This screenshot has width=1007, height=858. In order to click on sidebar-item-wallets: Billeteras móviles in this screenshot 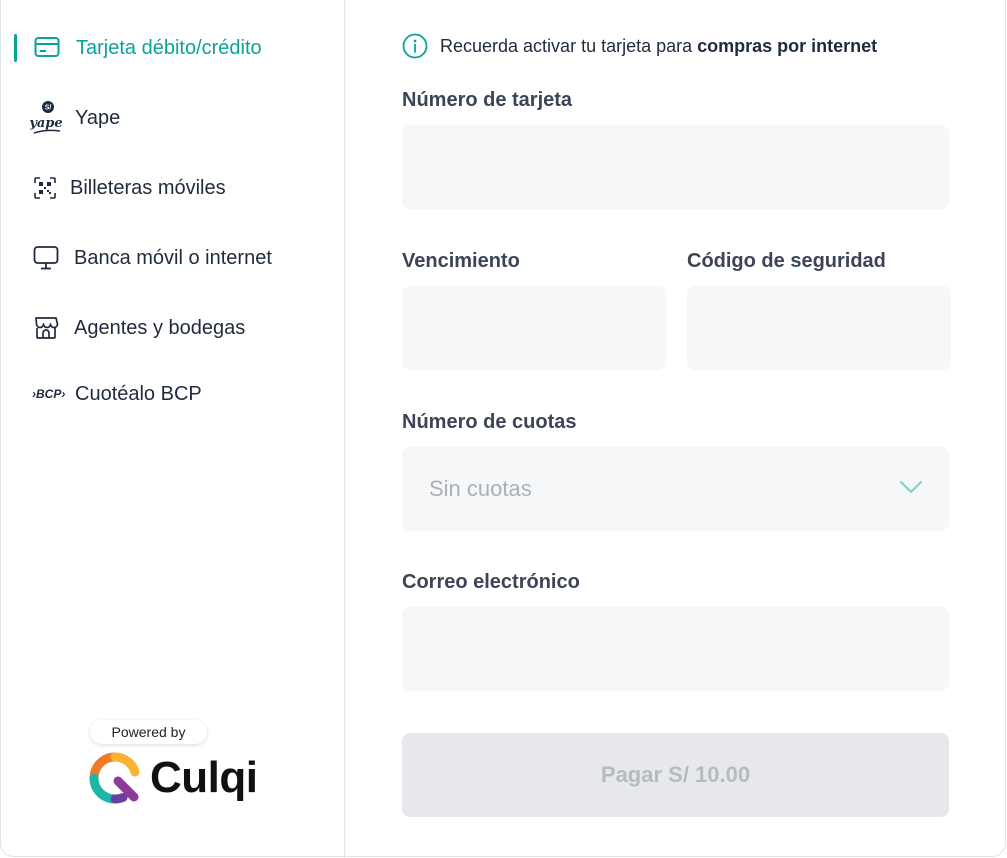, I will do `click(172, 188)`.